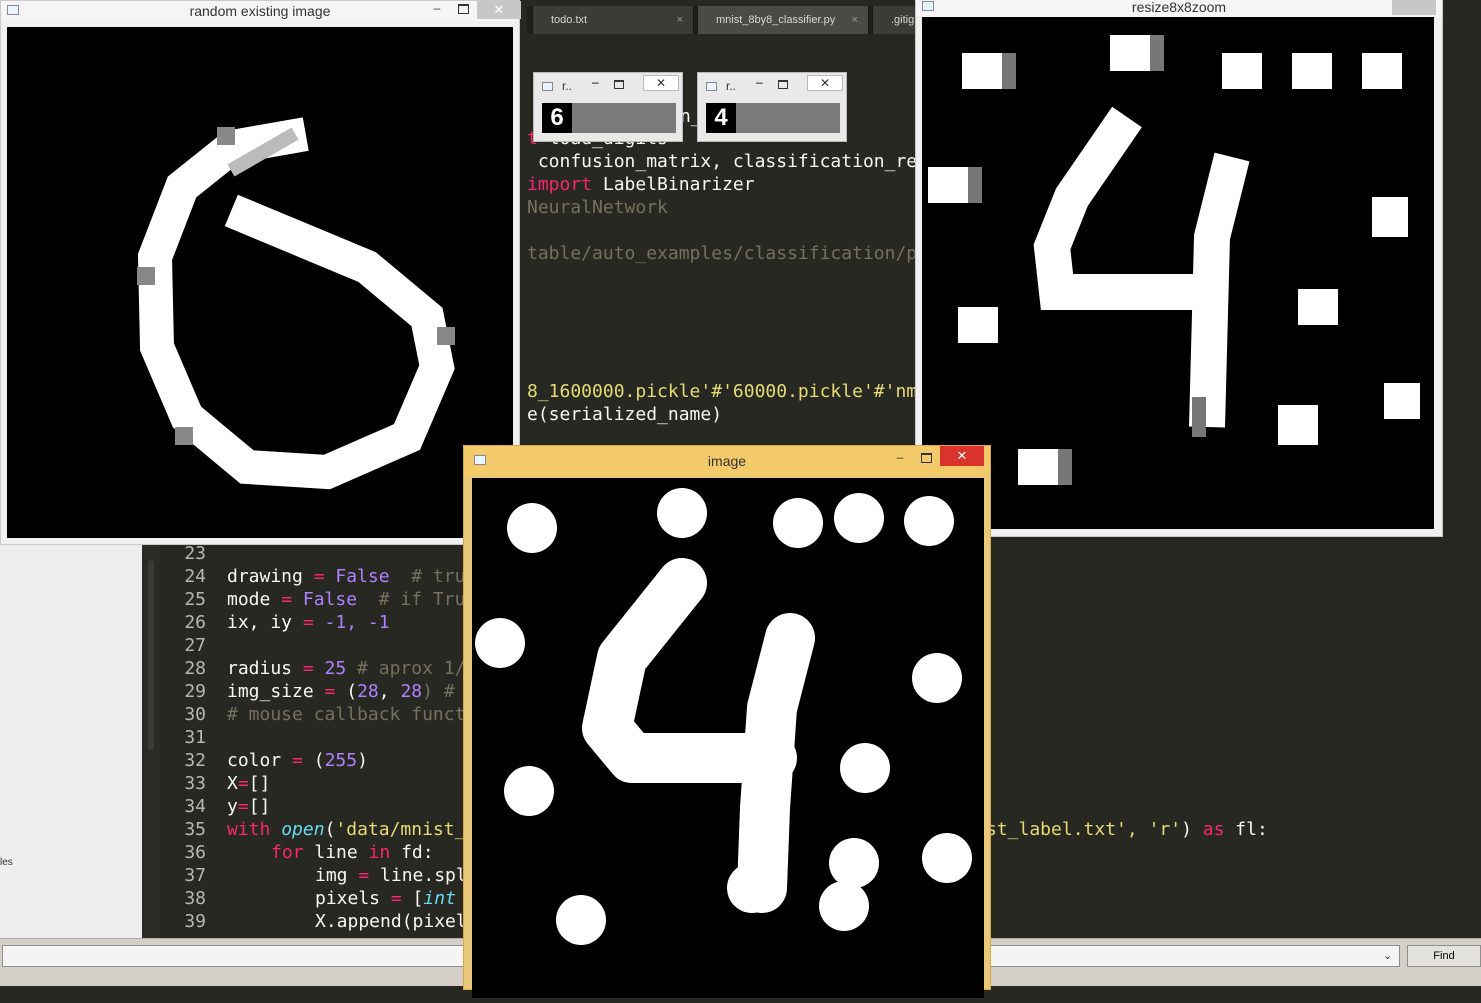  What do you see at coordinates (722, 391) in the screenshot?
I see `code-line: 8_1600000.pickle'#'60000.pickle'#'nm` at bounding box center [722, 391].